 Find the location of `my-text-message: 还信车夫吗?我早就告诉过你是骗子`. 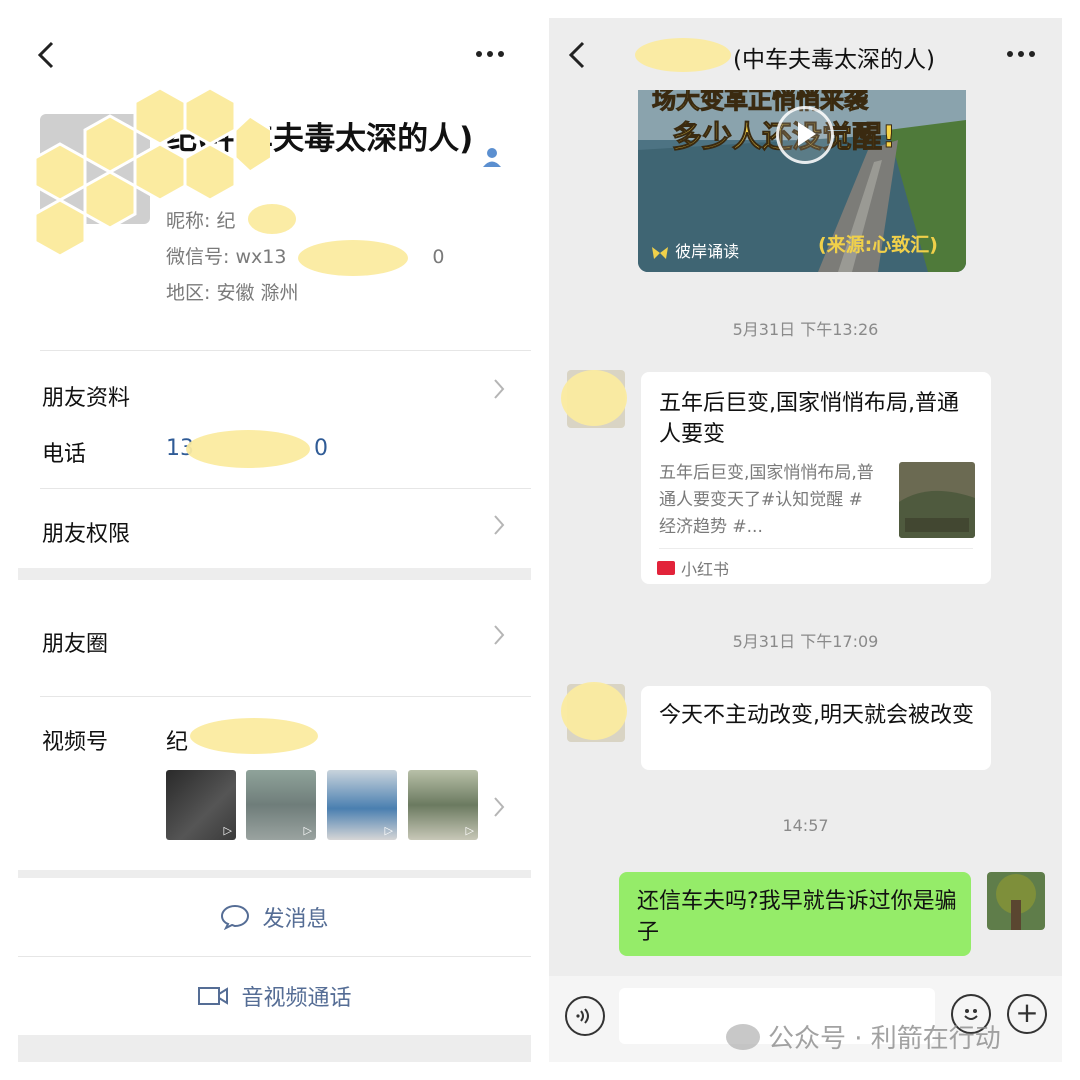

my-text-message: 还信车夫吗?我早就告诉过你是骗子 is located at coordinates (795, 914).